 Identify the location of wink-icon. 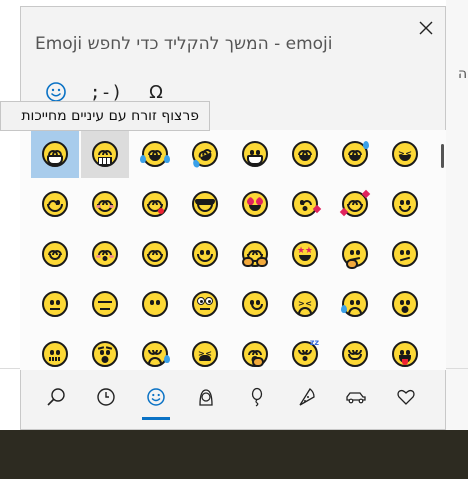
(55, 204).